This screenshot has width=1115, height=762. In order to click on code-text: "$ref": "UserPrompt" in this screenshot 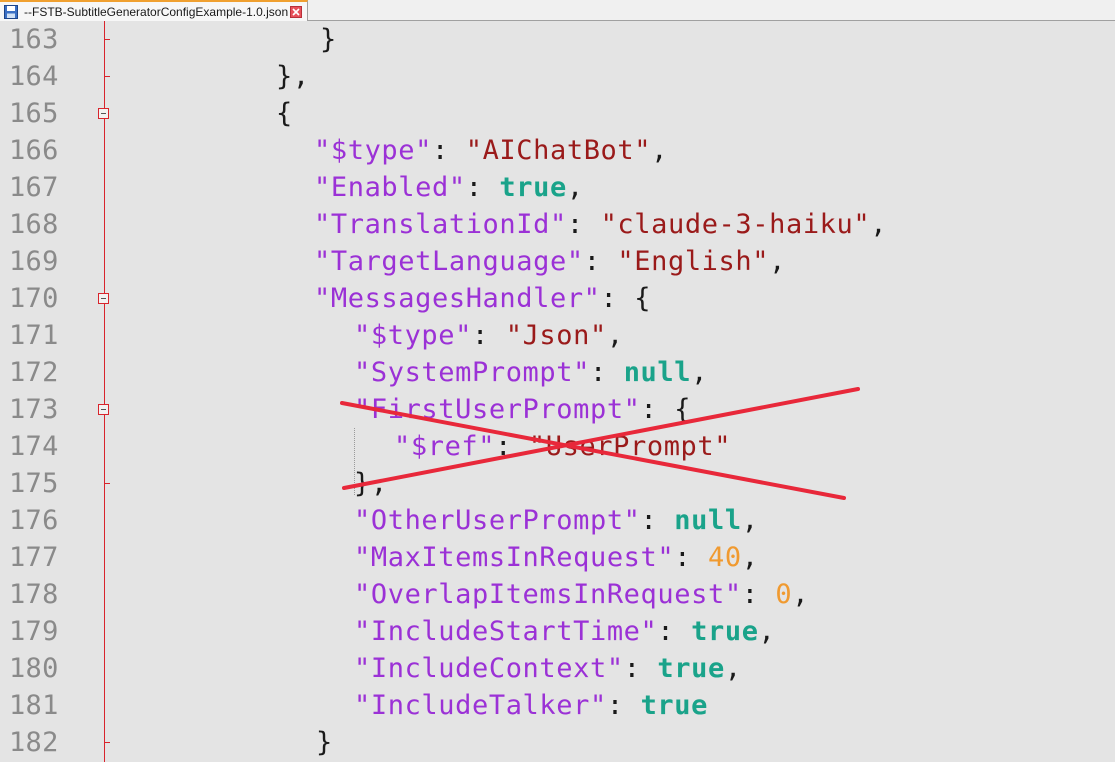, I will do `click(562, 446)`.